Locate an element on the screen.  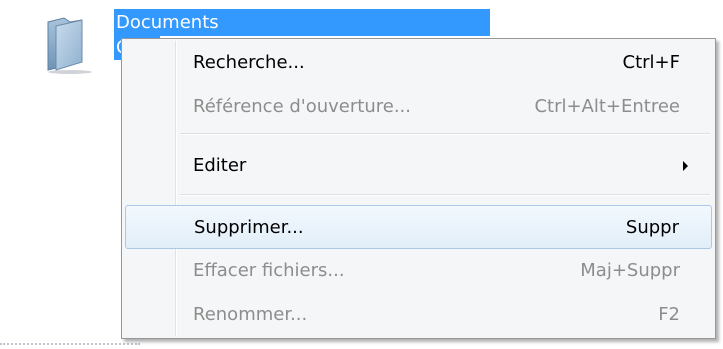
menu-item-effacer-fichiers: Effacer fichiers... Maj+Suppr is located at coordinates (418, 271).